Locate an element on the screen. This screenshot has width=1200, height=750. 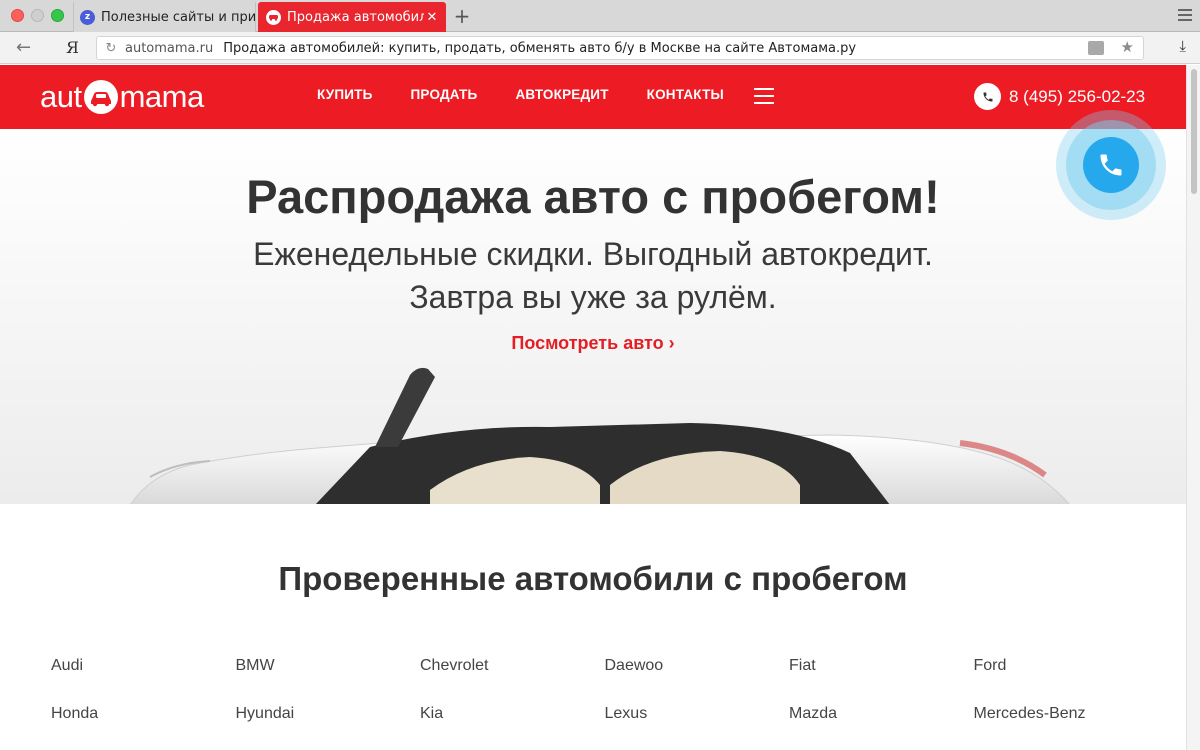
hamburger-menu-icon is located at coordinates (764, 98).